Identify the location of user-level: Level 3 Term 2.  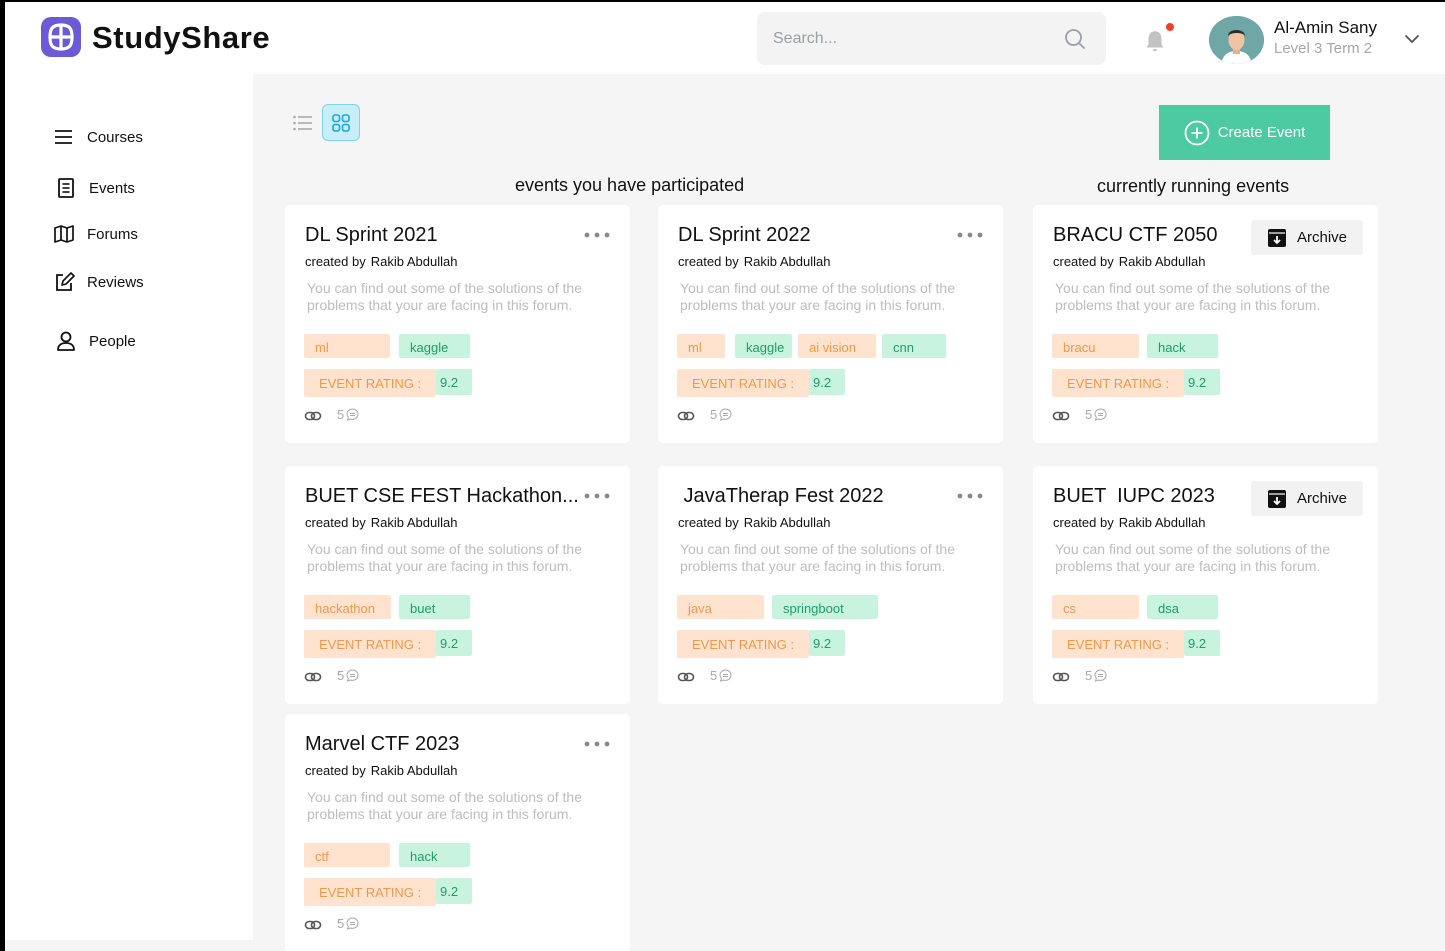
(1323, 48).